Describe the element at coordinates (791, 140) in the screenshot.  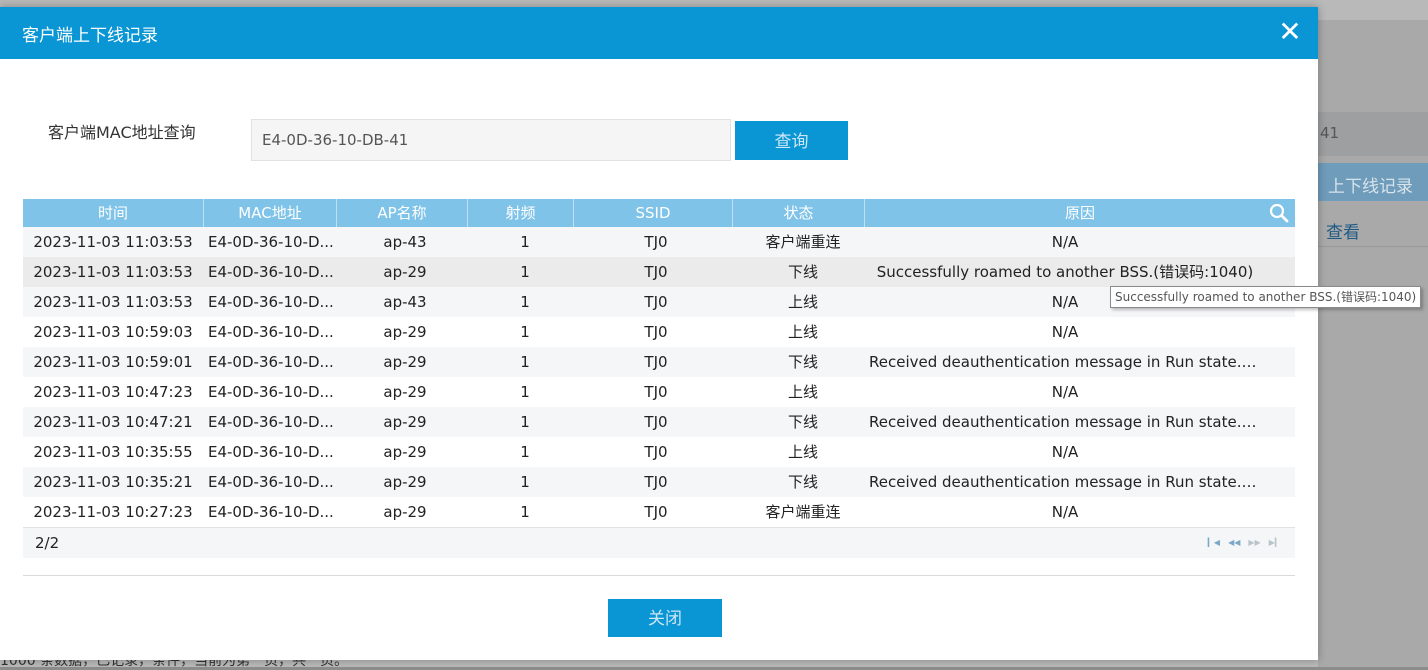
I see `query-button: 查询` at that location.